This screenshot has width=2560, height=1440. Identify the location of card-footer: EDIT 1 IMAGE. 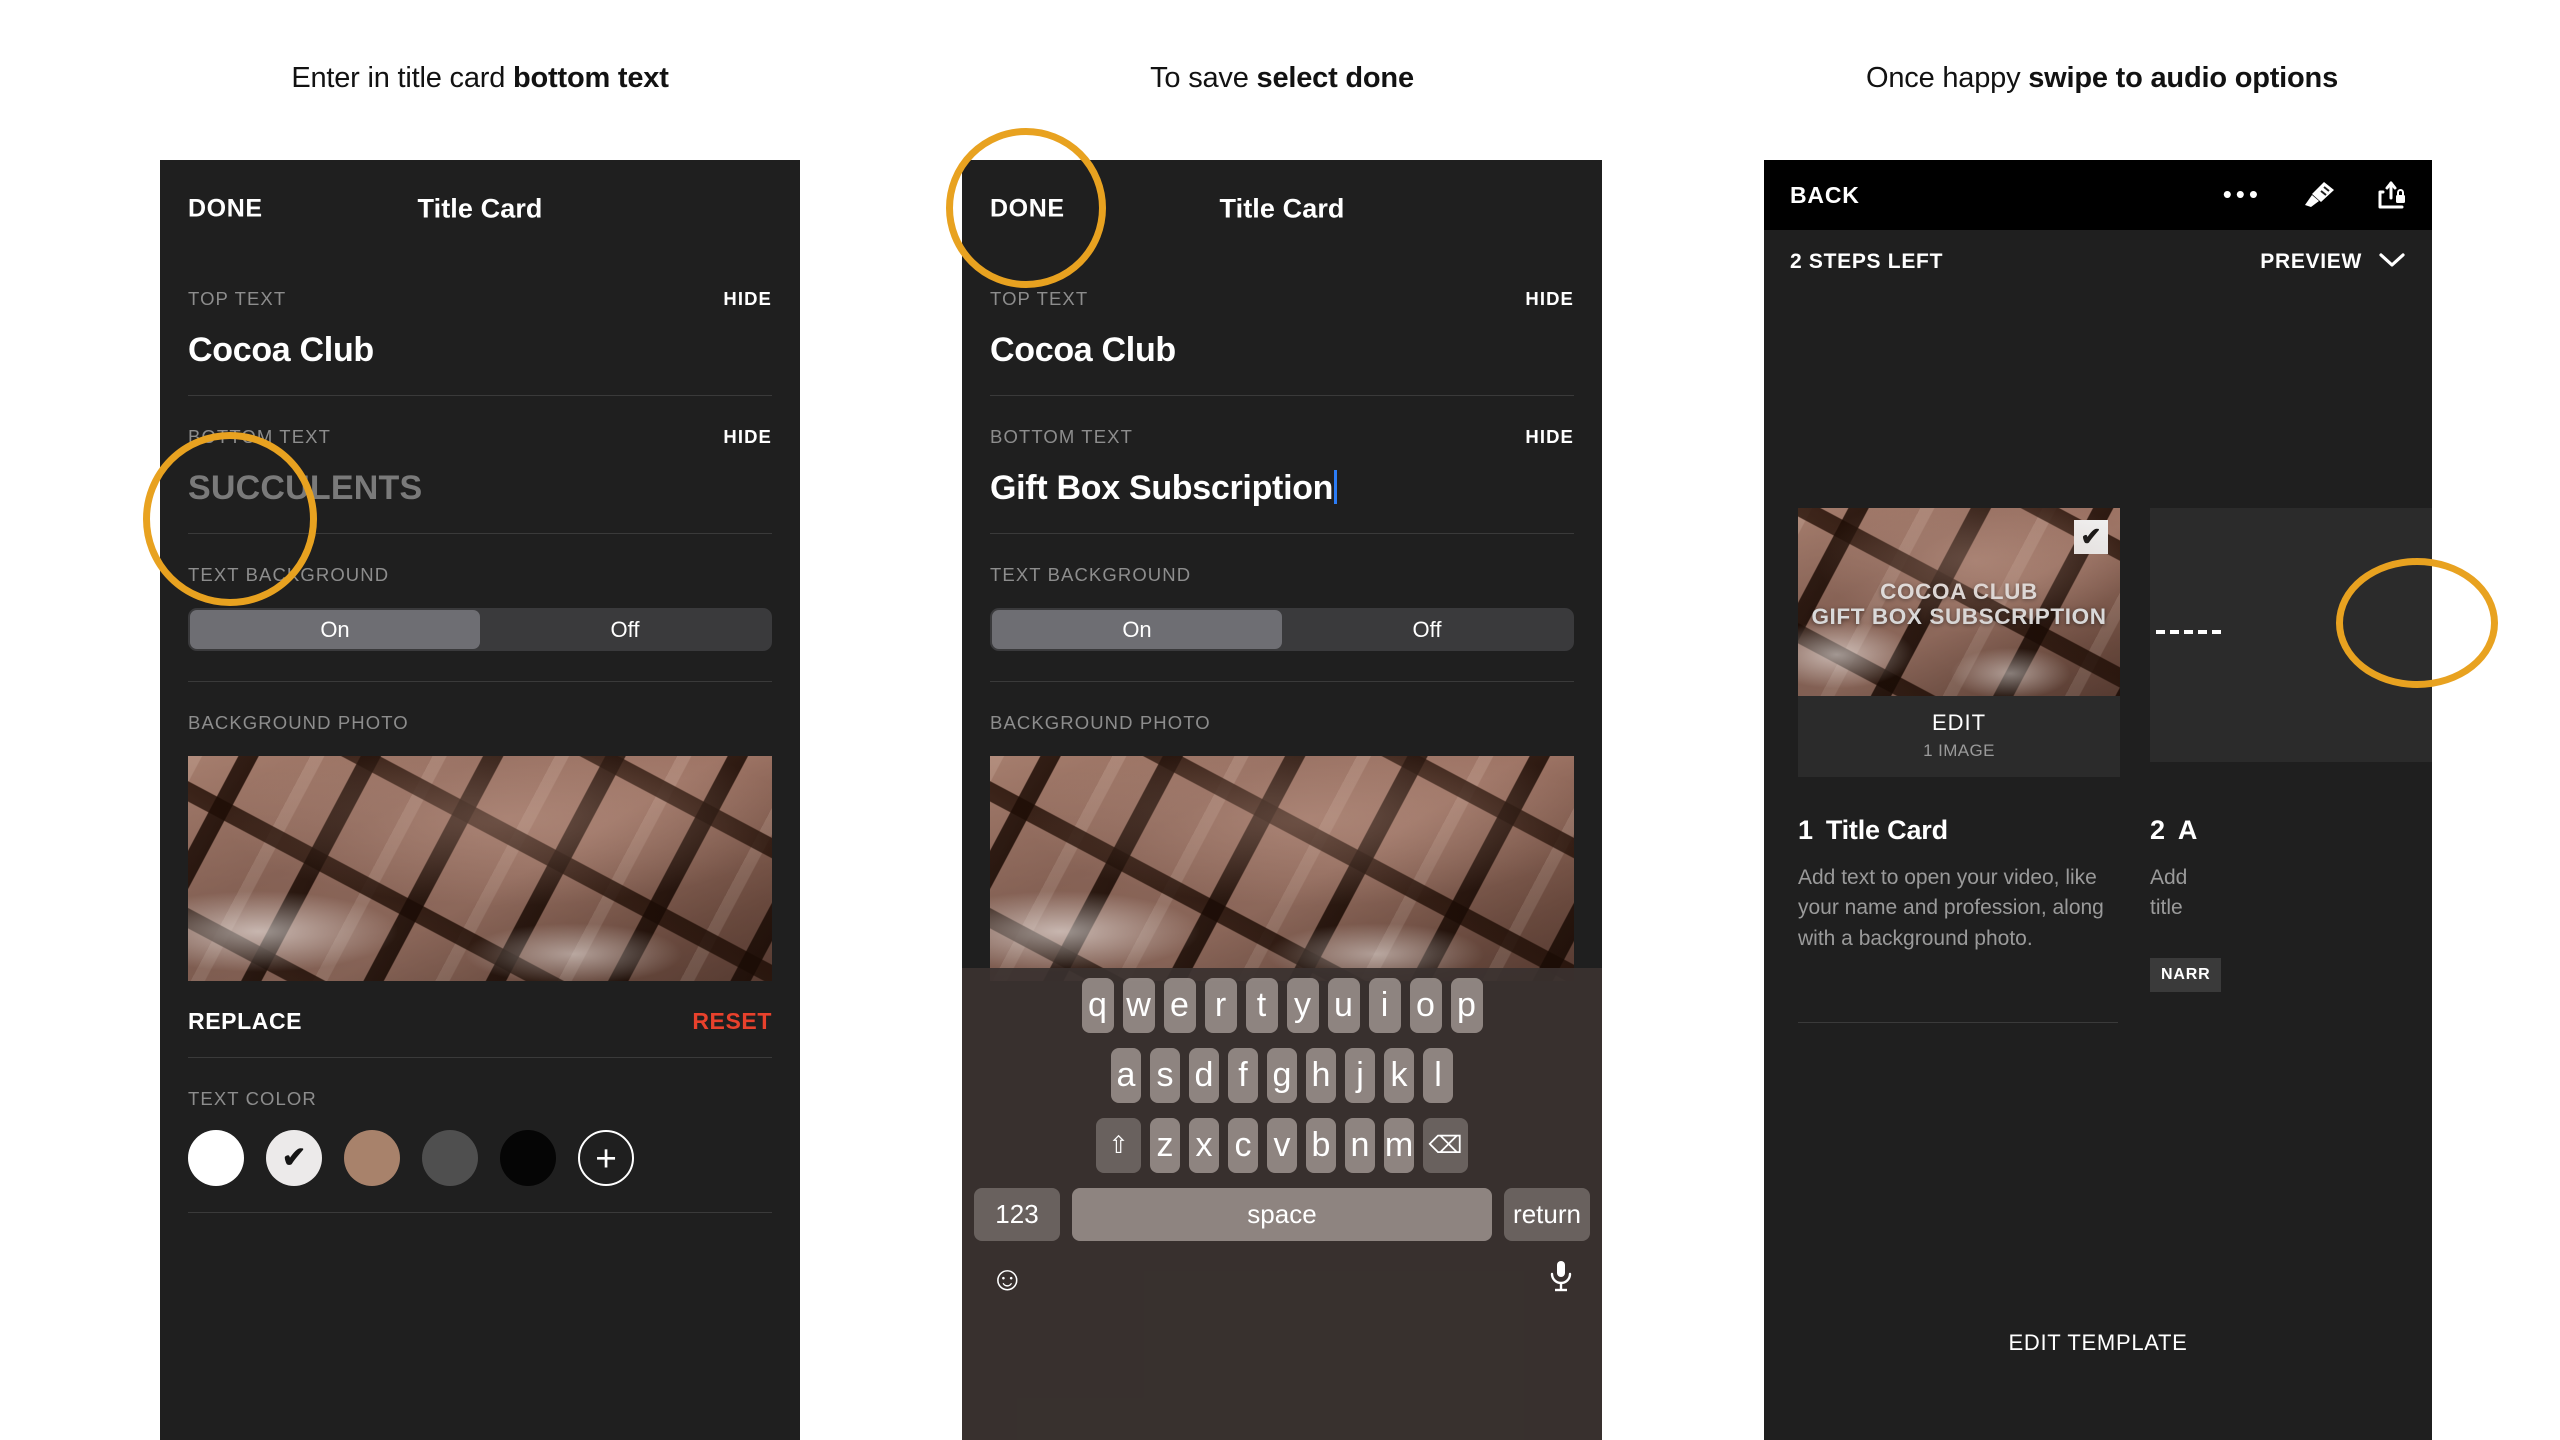
(1959, 736).